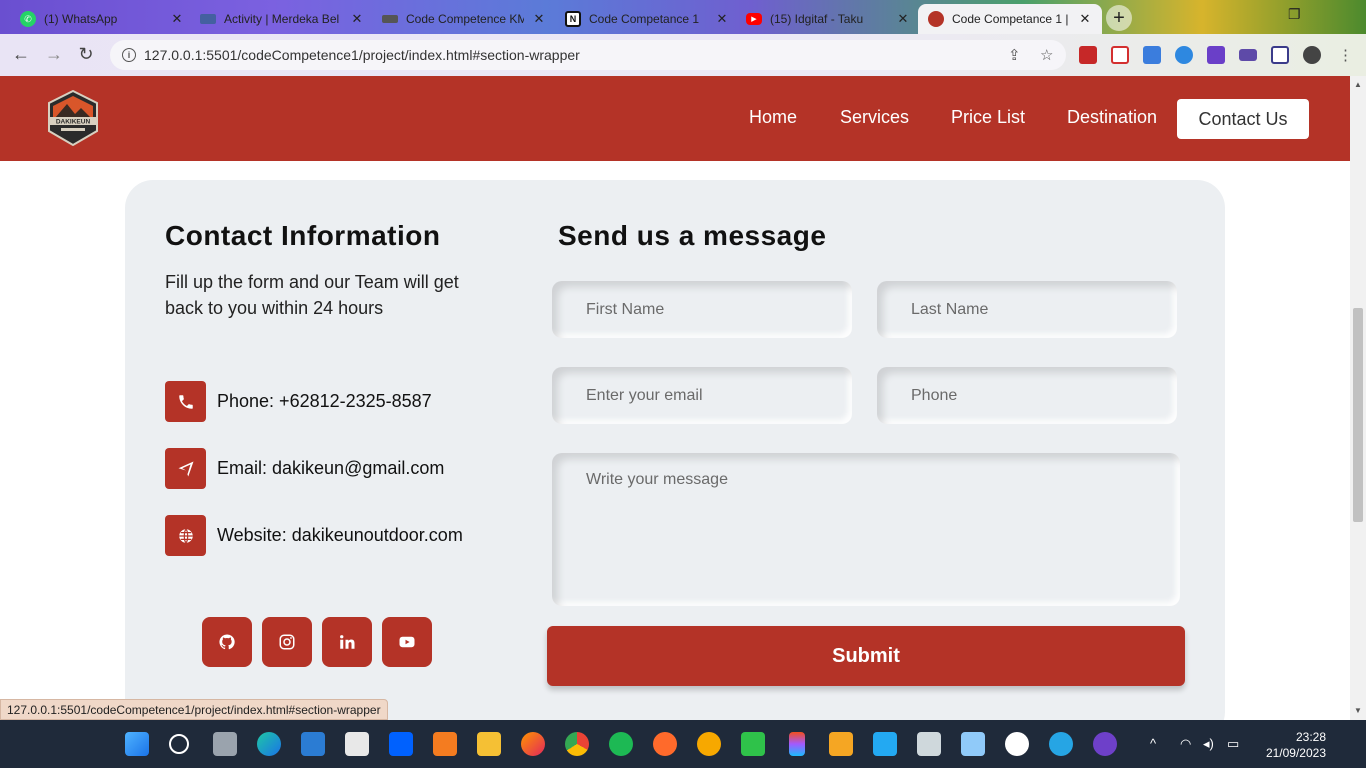 The width and height of the screenshot is (1366, 768). What do you see at coordinates (227, 642) in the screenshot?
I see `github-button` at bounding box center [227, 642].